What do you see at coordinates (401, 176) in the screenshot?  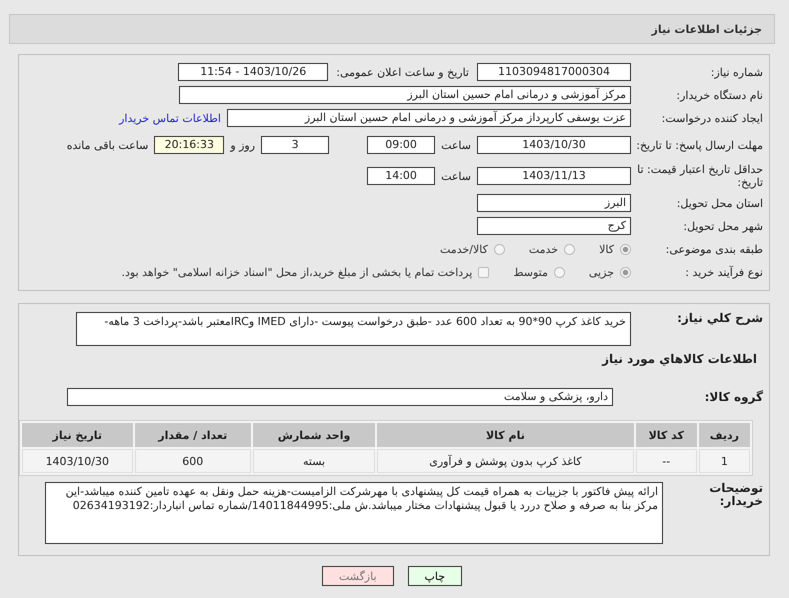 I see `validity-time-field: 14:00` at bounding box center [401, 176].